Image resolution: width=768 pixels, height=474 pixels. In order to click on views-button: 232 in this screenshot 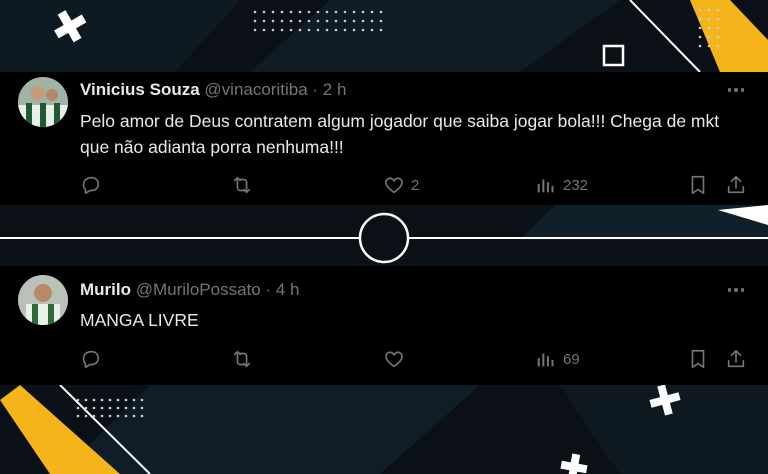, I will do `click(561, 185)`.